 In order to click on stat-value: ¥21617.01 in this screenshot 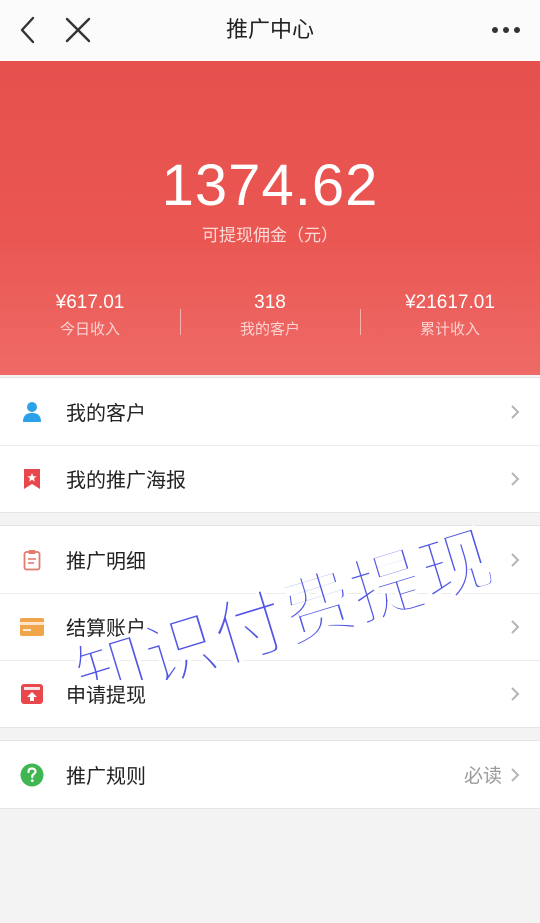, I will do `click(450, 302)`.